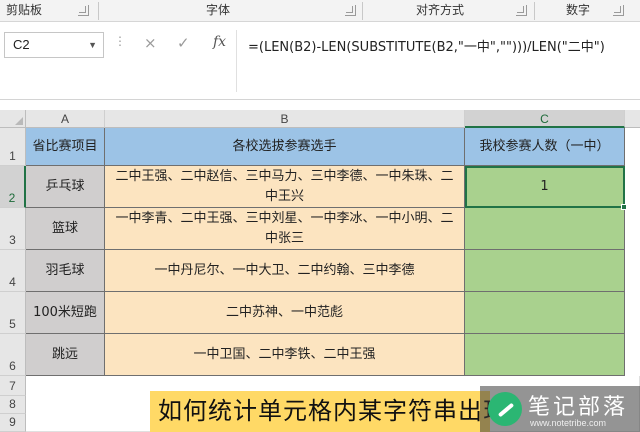 The image size is (640, 432). Describe the element at coordinates (545, 229) in the screenshot. I see `cell-c3` at that location.